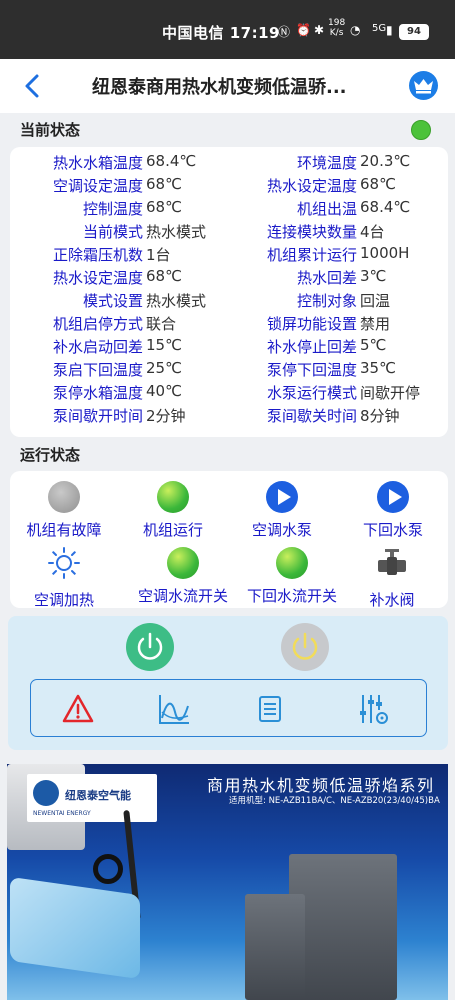  I want to click on current-status-title: 当前状态, so click(50, 130).